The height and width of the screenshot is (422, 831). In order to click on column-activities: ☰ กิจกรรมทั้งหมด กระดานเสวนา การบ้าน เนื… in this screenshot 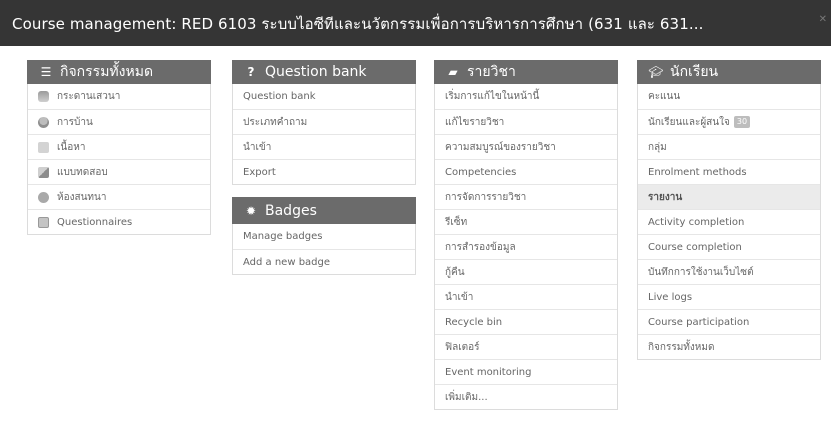, I will do `click(119, 153)`.